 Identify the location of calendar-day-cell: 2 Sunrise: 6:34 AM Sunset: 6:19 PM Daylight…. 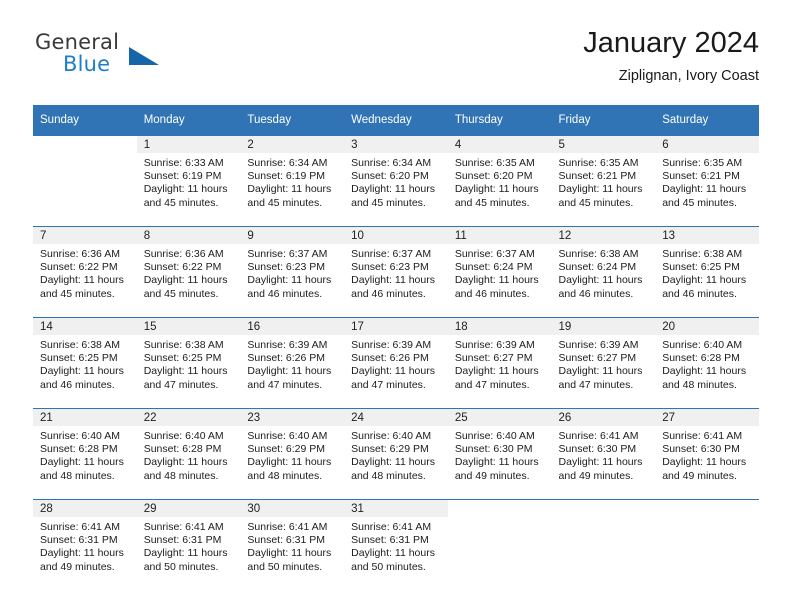
(292, 181).